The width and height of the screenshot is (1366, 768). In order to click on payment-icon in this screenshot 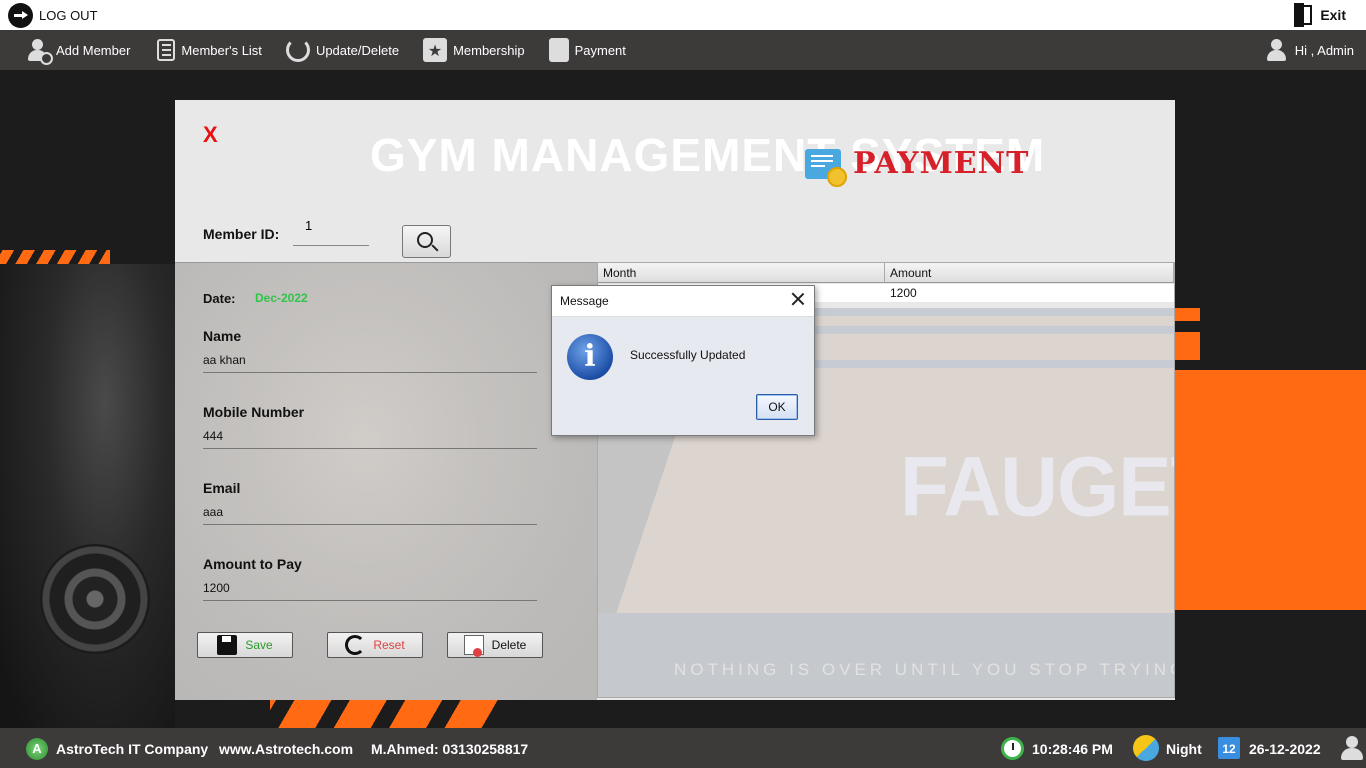, I will do `click(558, 50)`.